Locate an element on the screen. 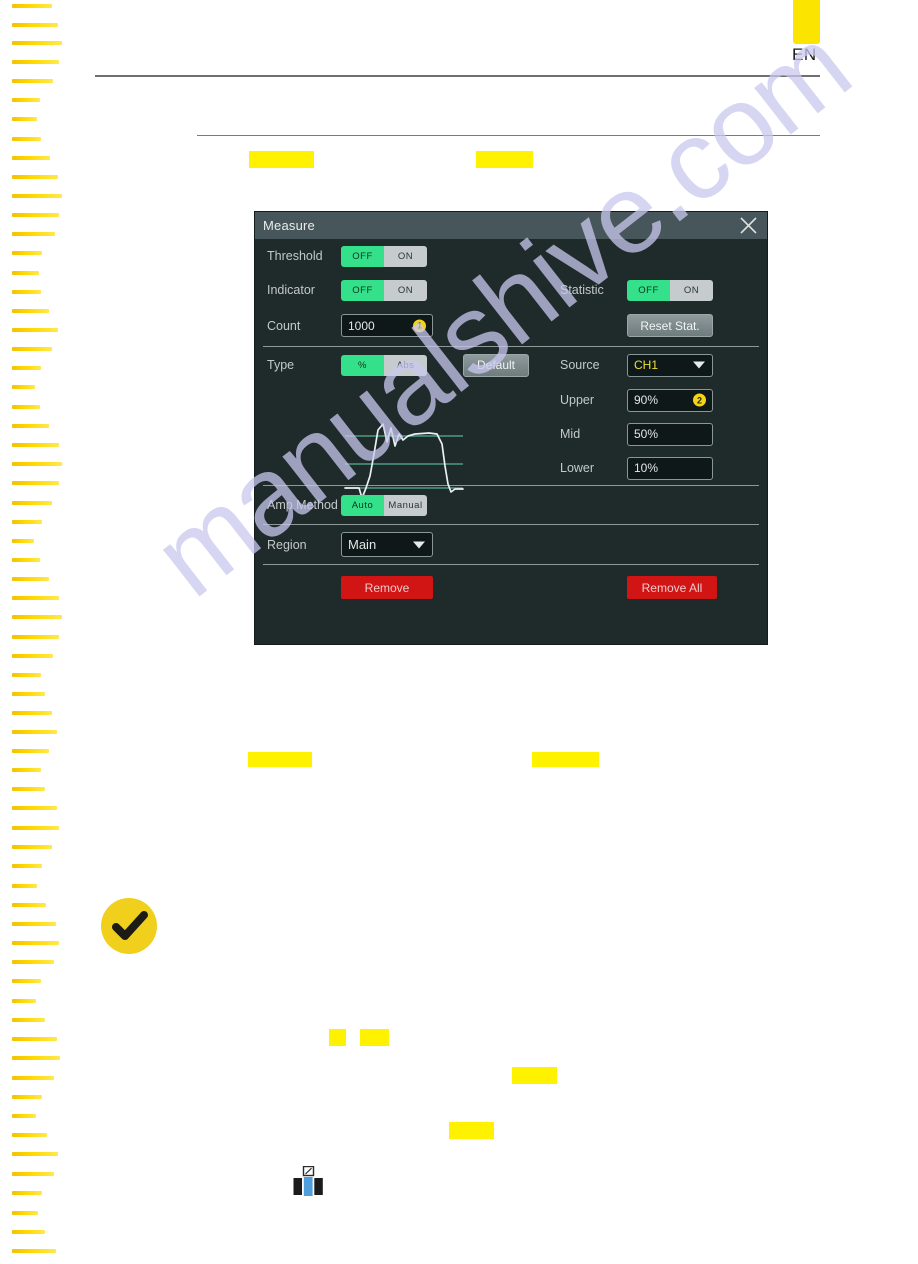 The image size is (918, 1264). threshold-label: Threshold is located at coordinates (295, 256).